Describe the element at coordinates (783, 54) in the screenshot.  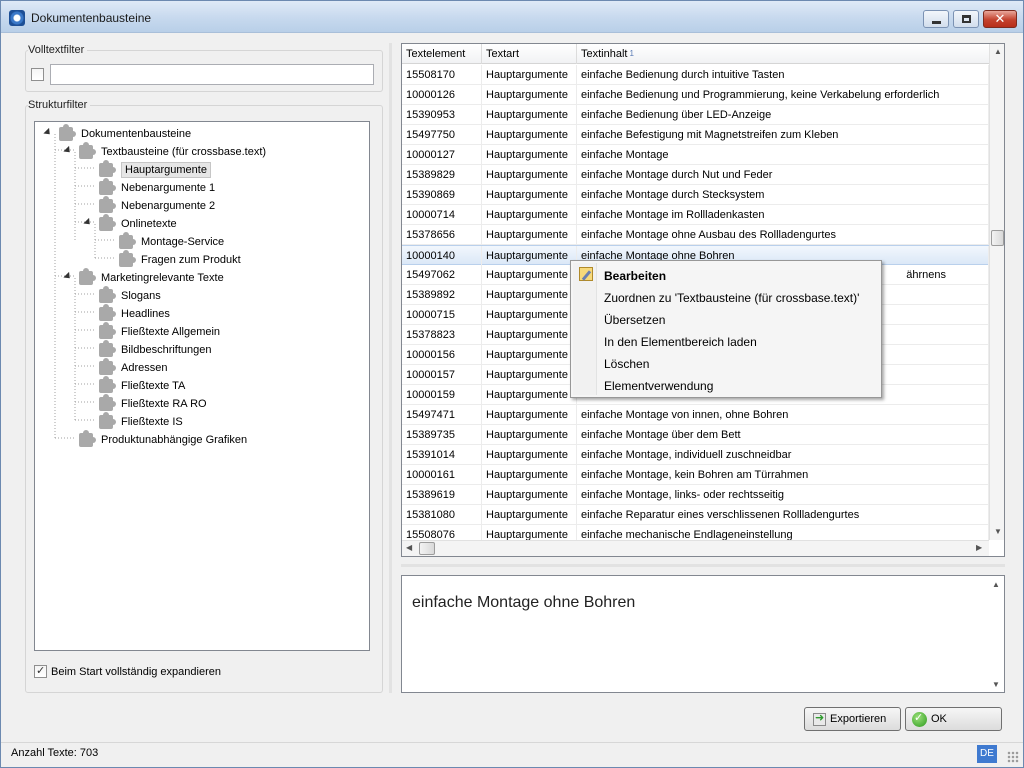
I see `column-header-textinhalt: Textinhalt 1` at that location.